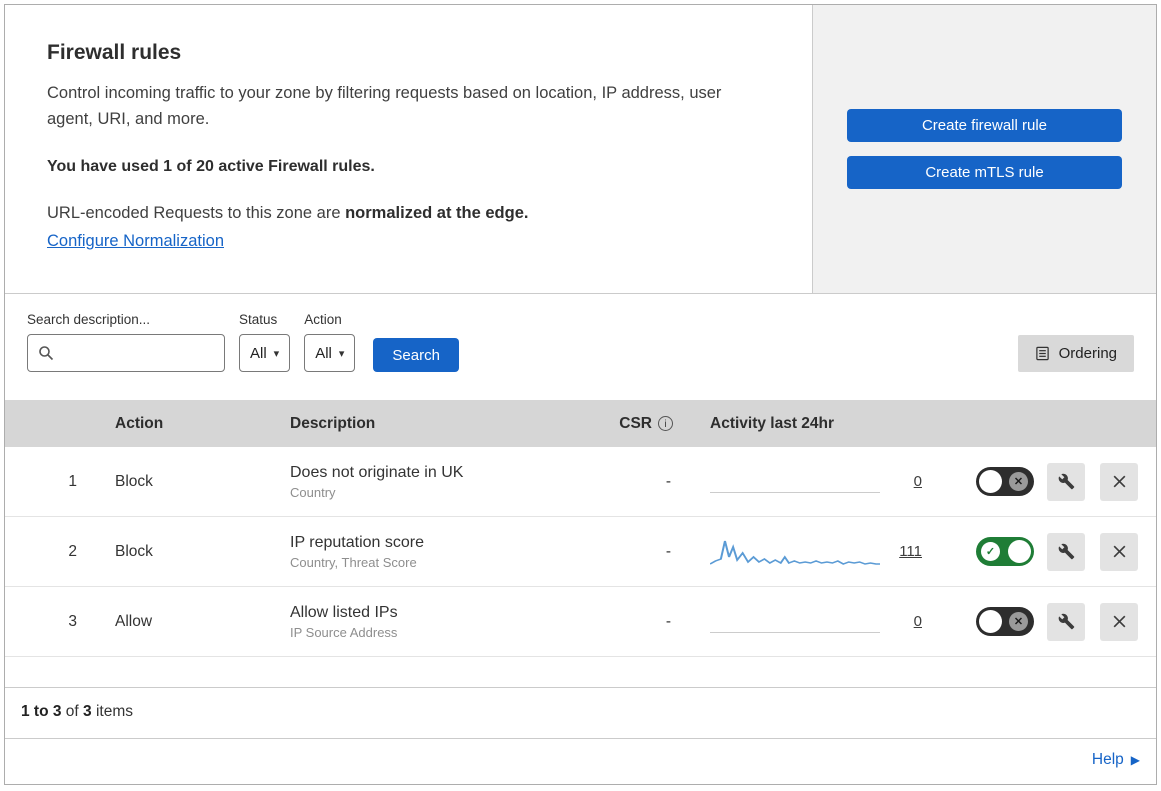  Describe the element at coordinates (772, 423) in the screenshot. I see `header-activity: Activity last 24hr` at that location.